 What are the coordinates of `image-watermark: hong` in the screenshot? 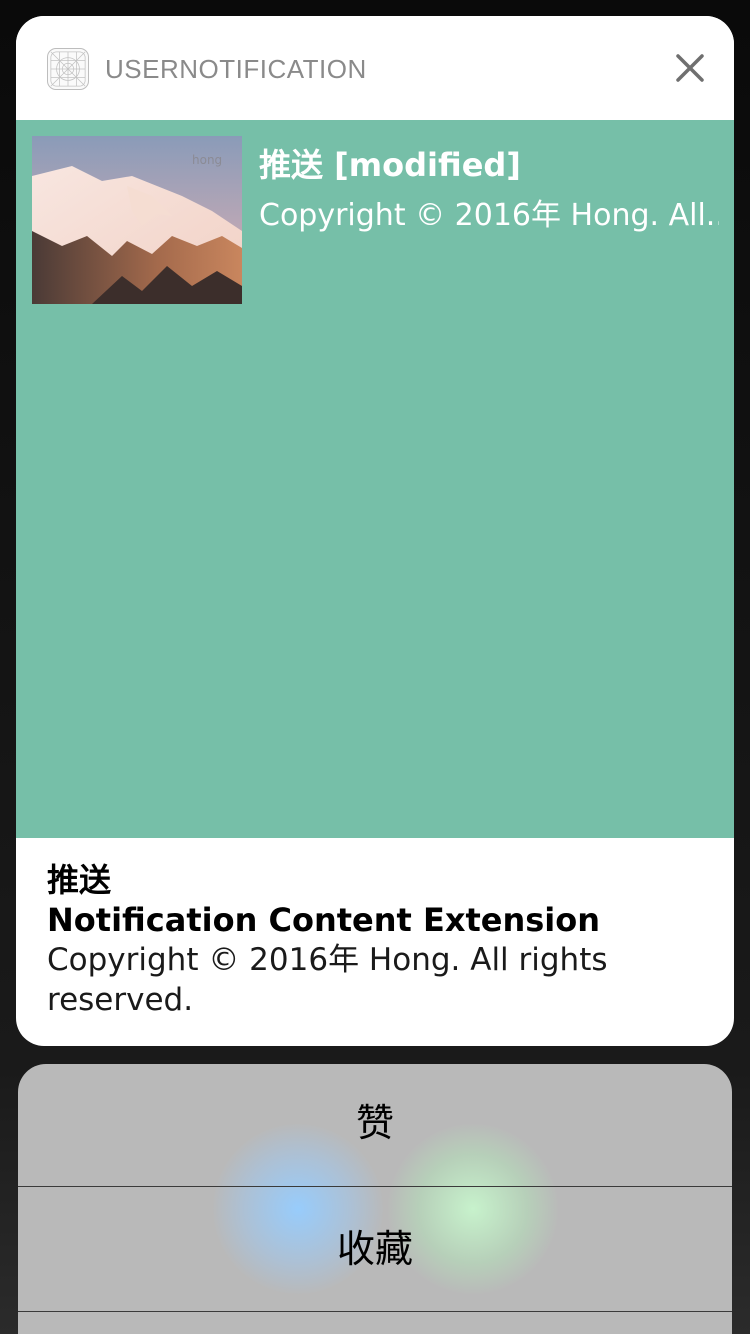 It's located at (207, 160).